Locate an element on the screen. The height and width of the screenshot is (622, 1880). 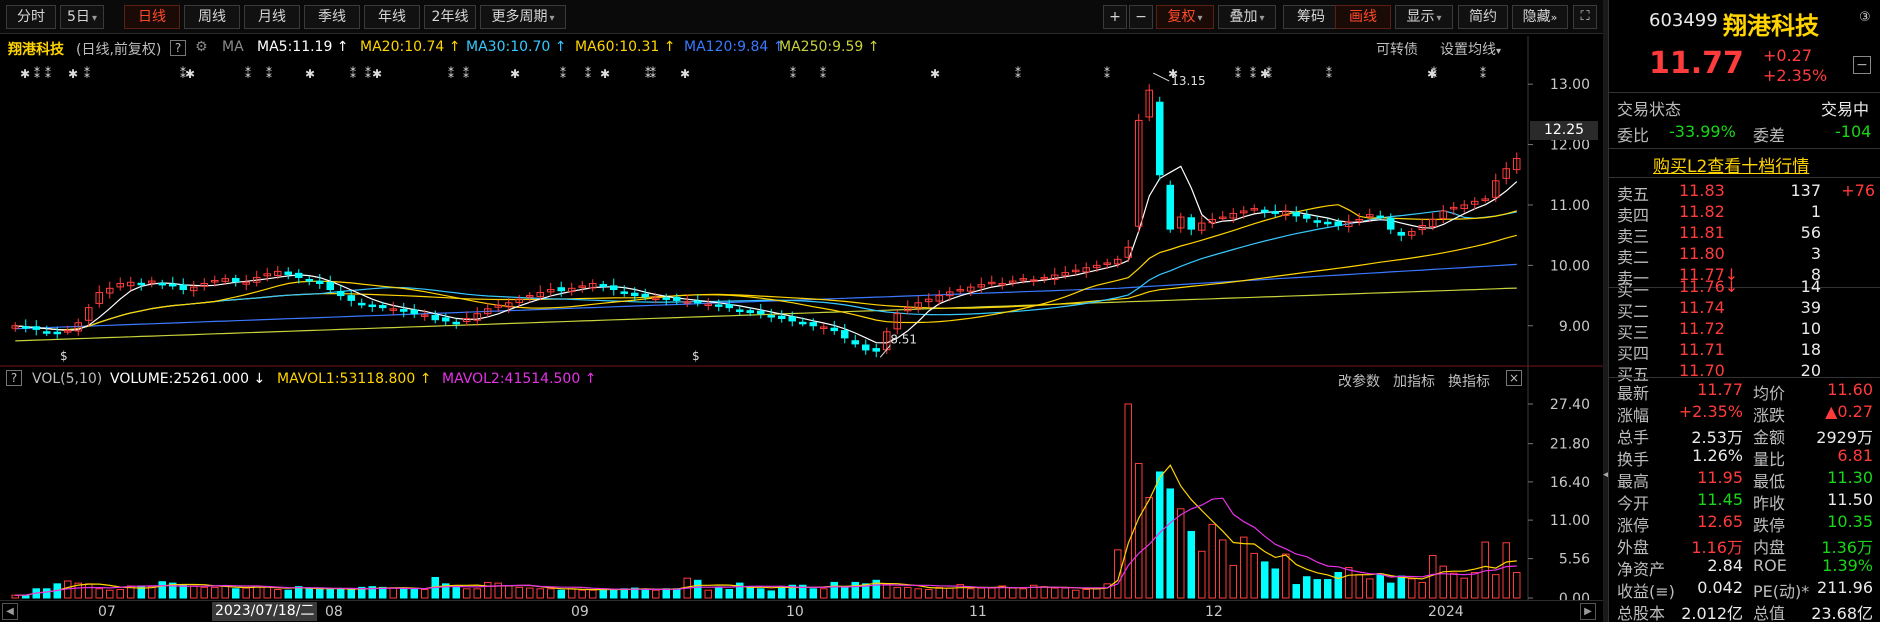
trade-status-row: 交易状态 交易中 is located at coordinates (1744, 107).